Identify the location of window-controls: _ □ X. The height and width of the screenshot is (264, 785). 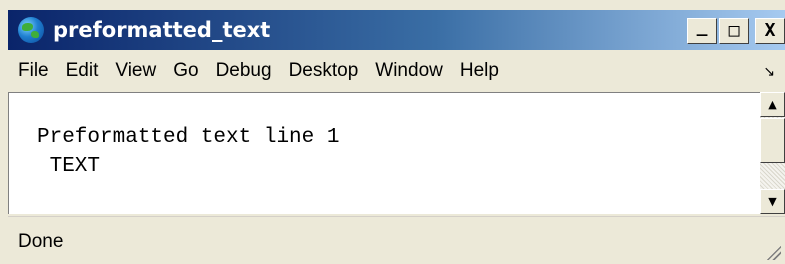
(736, 31).